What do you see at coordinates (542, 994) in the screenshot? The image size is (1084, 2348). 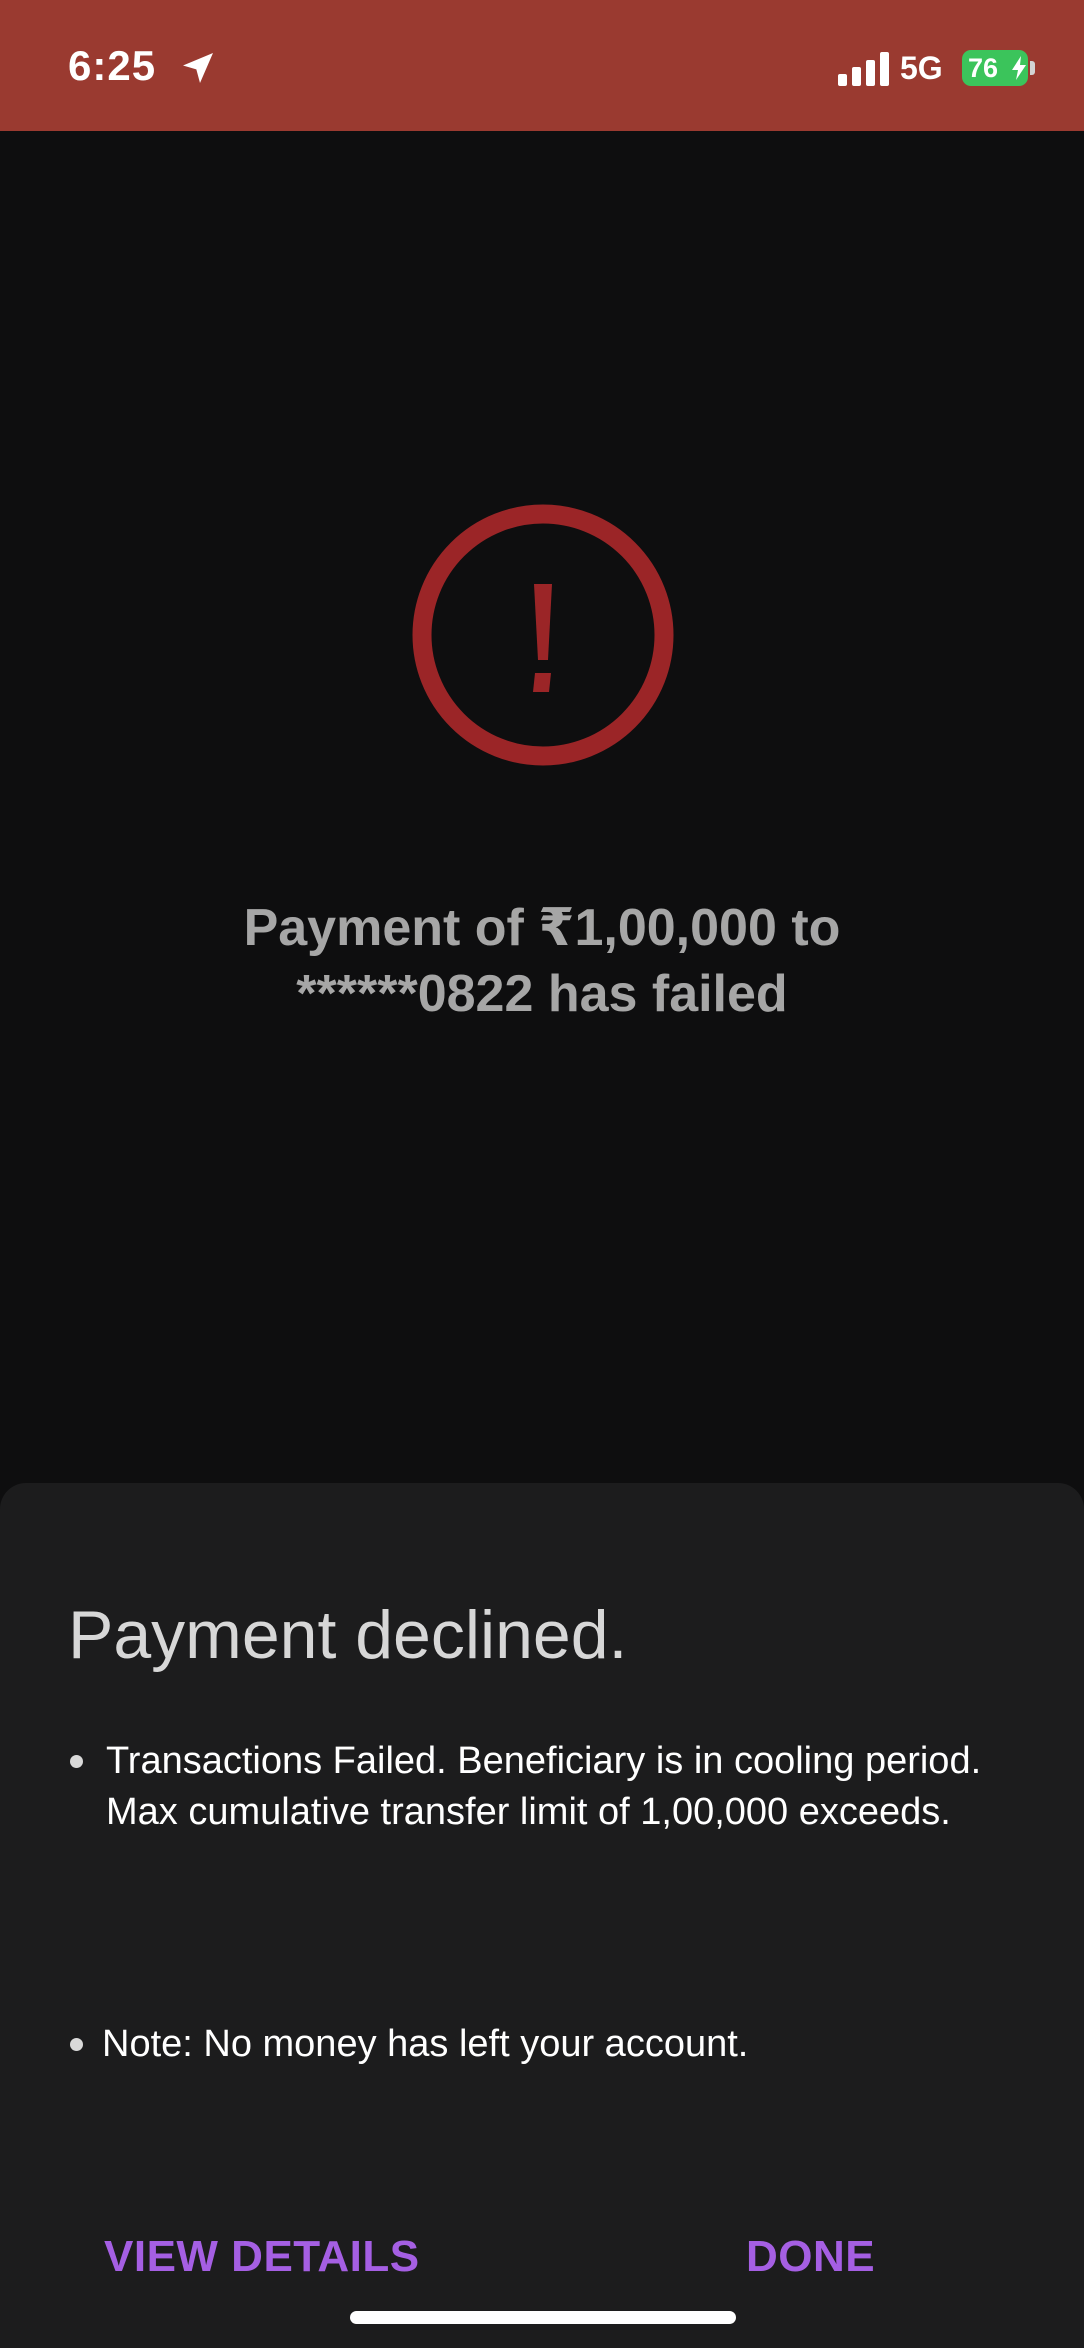 I see `failure-message-line-2: ******0822 has failed` at bounding box center [542, 994].